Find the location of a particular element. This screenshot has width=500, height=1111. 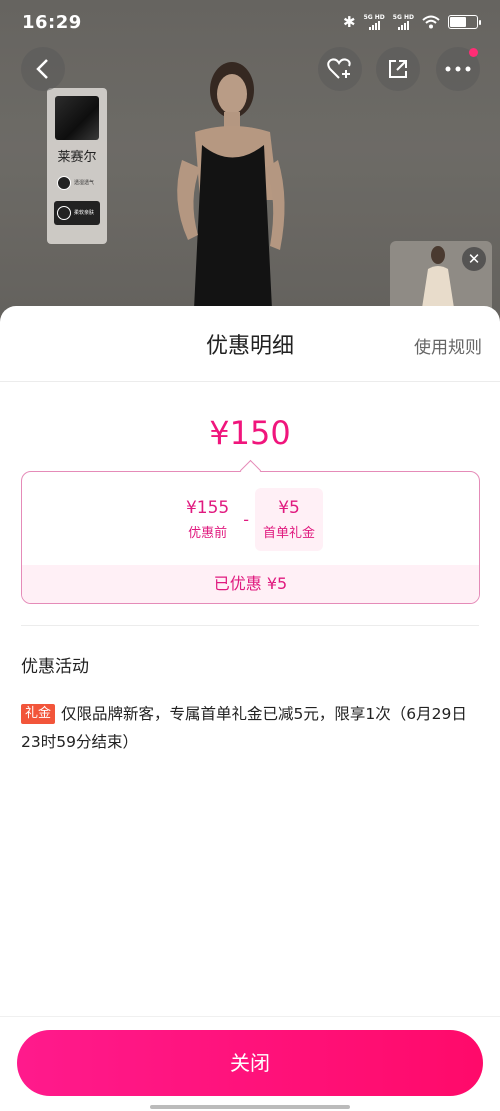

share-icon is located at coordinates (398, 69).